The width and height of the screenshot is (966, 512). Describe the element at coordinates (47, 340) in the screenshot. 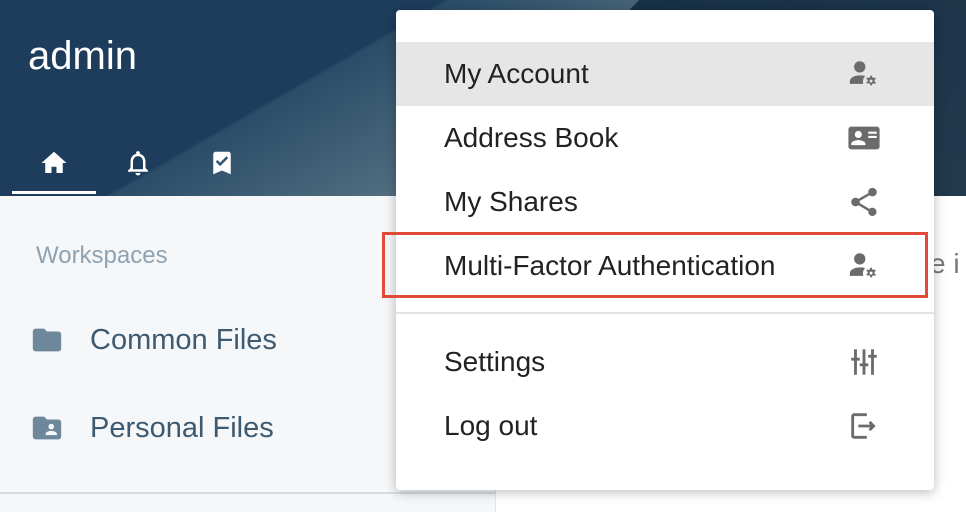

I see `folder-icon` at that location.